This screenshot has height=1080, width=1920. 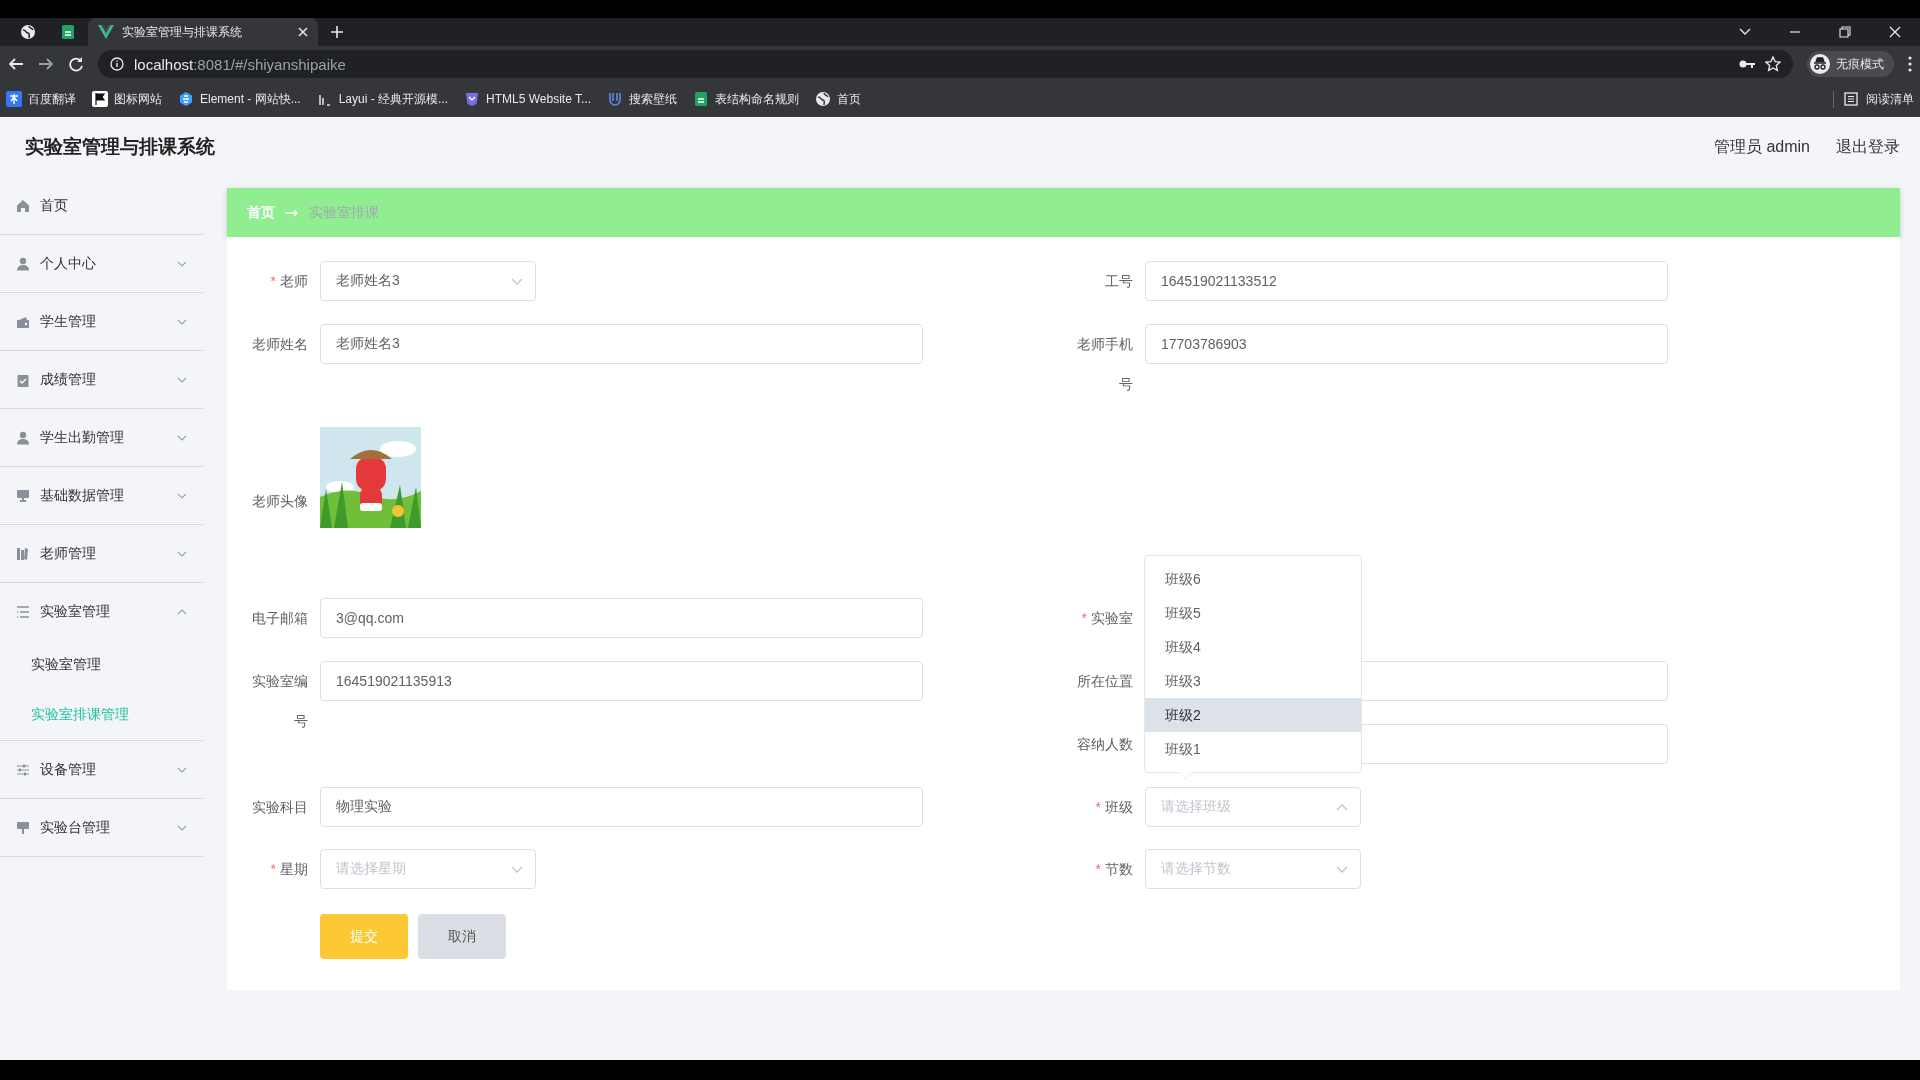 I want to click on reload-icon, so click(x=76, y=64).